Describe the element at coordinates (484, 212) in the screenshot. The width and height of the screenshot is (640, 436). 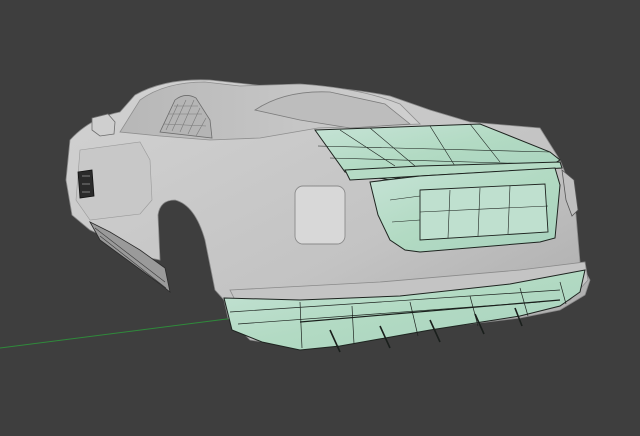
I see `license-plate-recess` at that location.